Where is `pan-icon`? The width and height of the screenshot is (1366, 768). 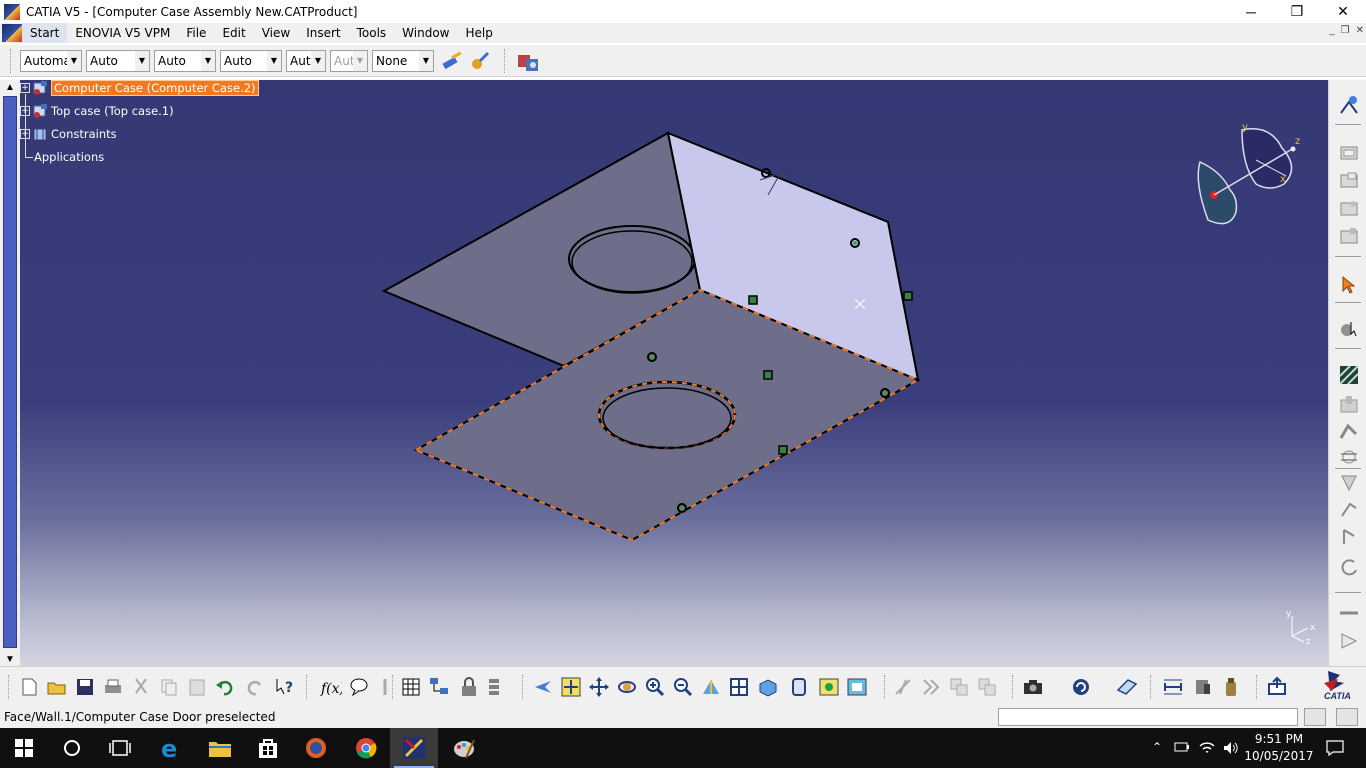
pan-icon is located at coordinates (599, 687).